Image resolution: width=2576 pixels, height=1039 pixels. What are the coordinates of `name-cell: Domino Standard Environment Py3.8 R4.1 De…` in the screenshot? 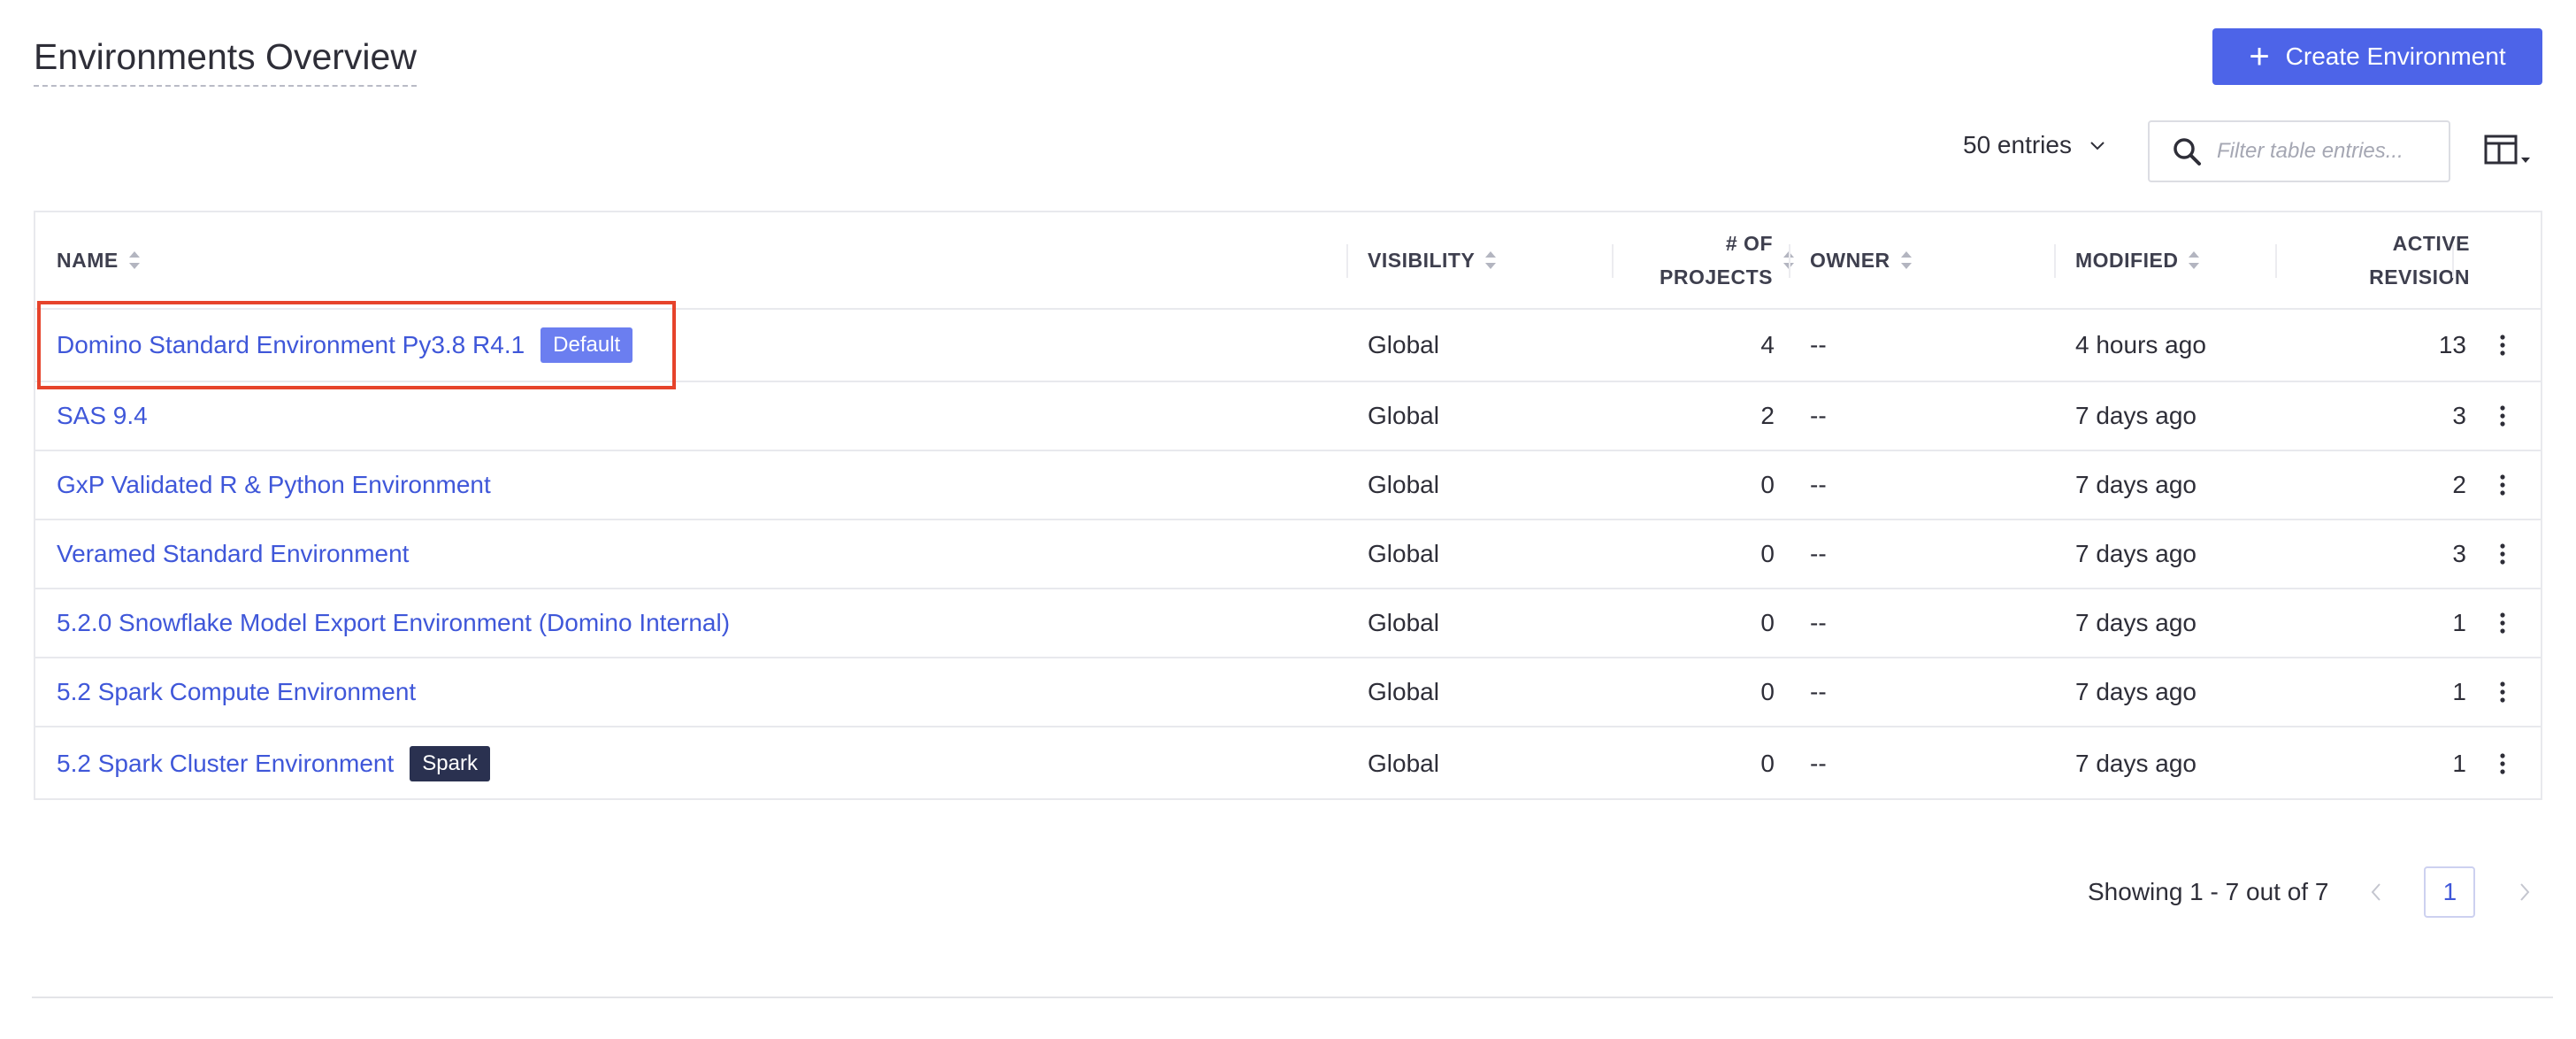 It's located at (345, 345).